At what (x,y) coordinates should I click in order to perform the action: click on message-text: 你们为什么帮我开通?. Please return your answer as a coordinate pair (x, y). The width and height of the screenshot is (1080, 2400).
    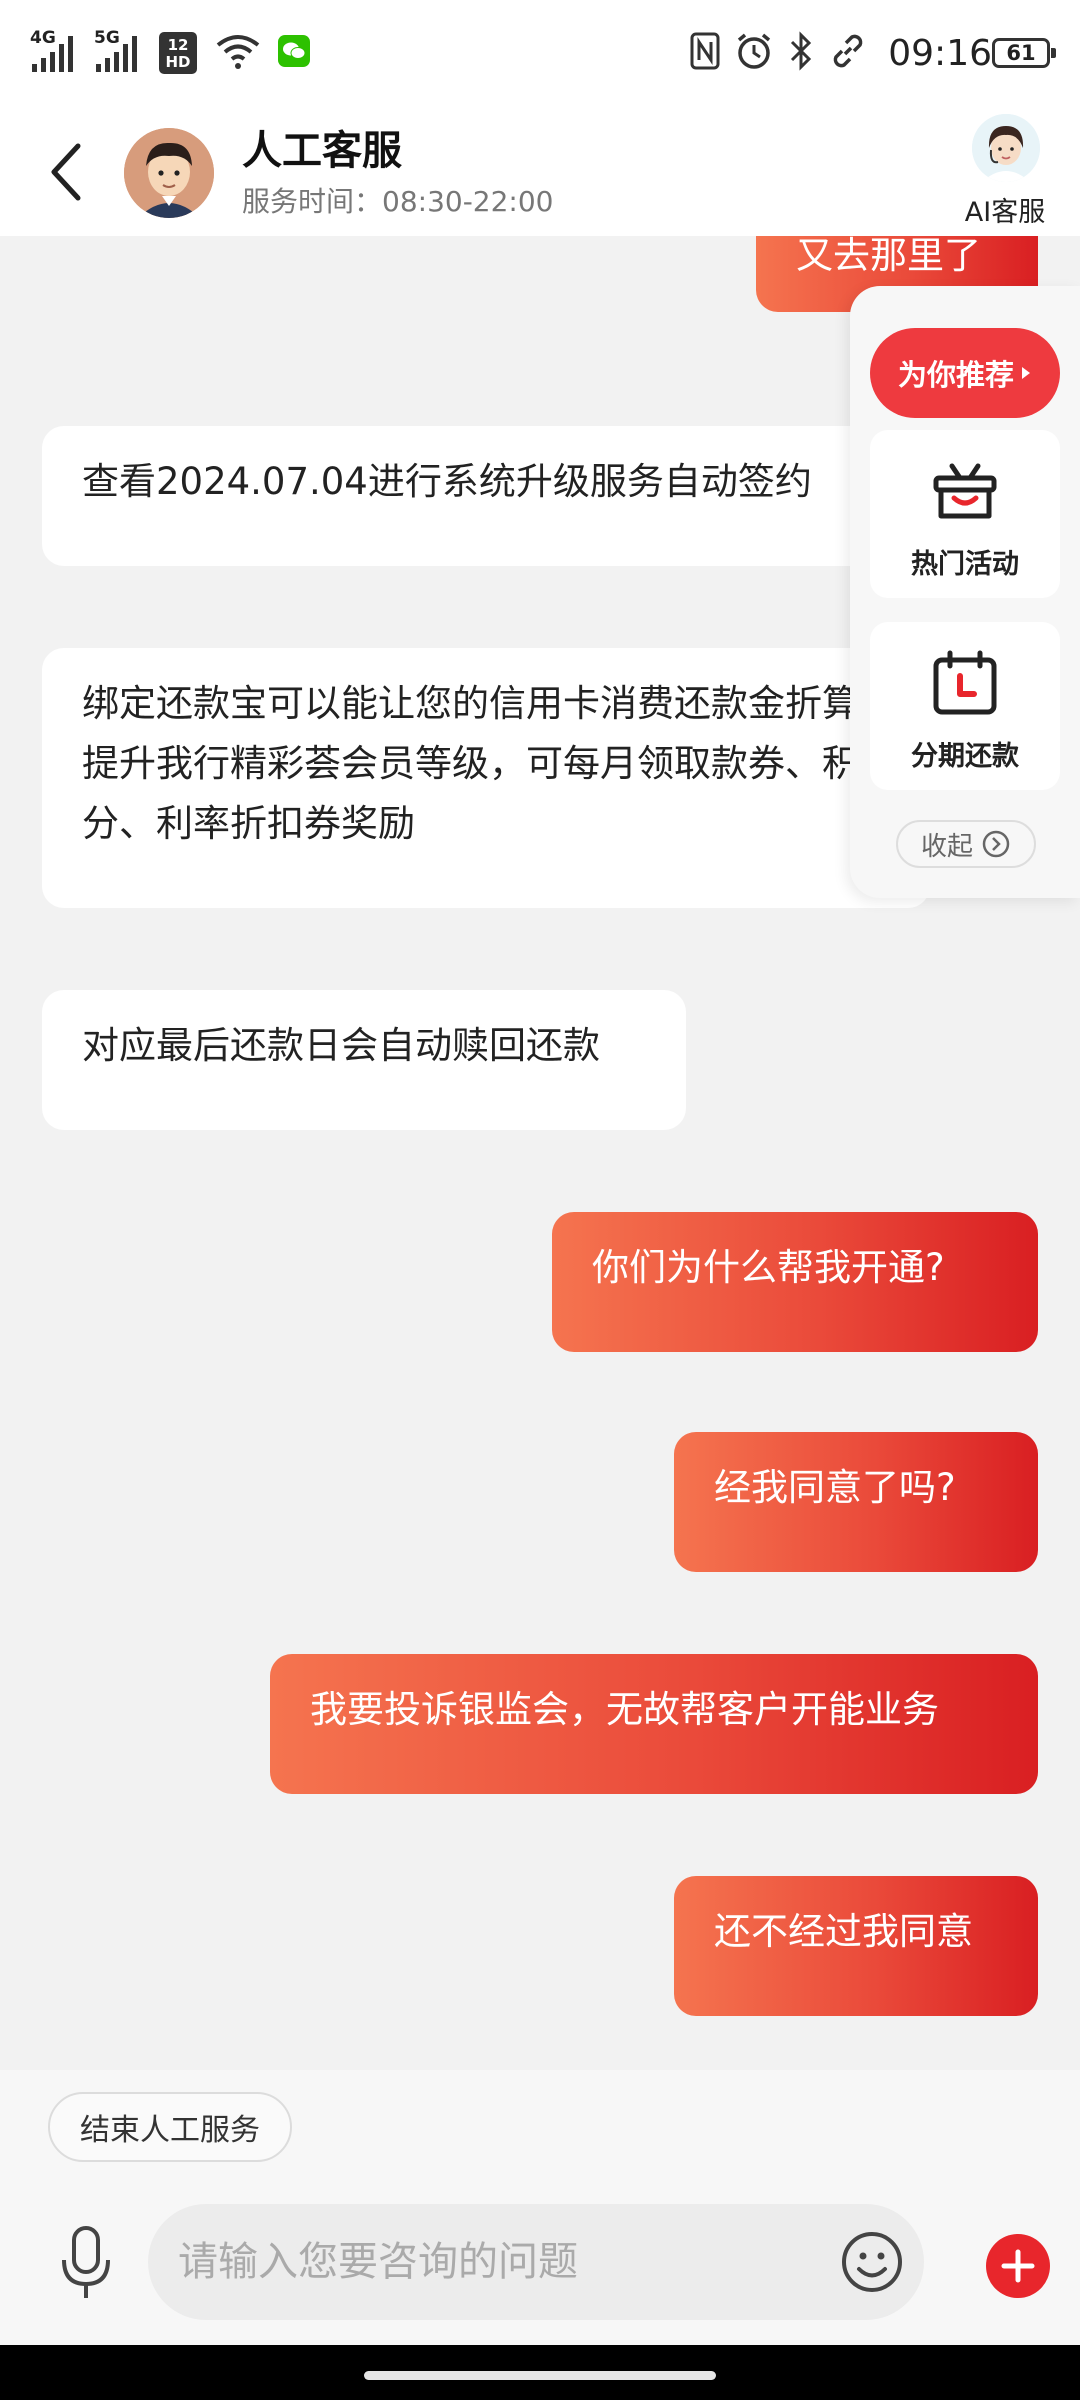
    Looking at the image, I should click on (768, 1267).